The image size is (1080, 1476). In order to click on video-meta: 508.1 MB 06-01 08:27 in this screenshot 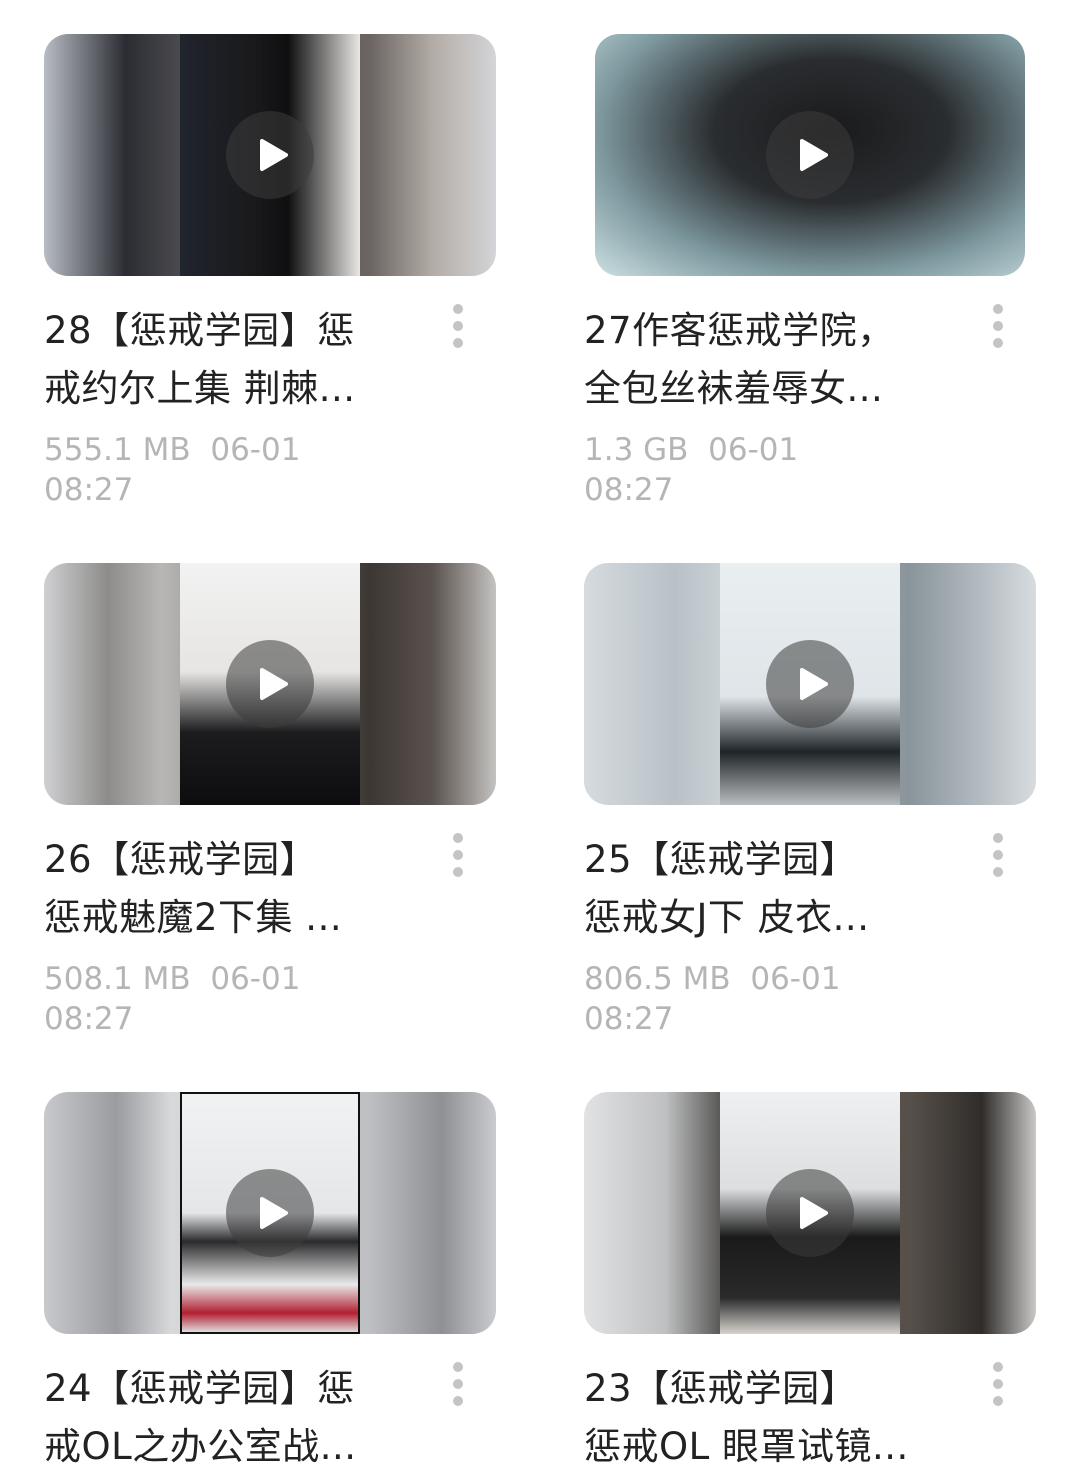, I will do `click(172, 999)`.